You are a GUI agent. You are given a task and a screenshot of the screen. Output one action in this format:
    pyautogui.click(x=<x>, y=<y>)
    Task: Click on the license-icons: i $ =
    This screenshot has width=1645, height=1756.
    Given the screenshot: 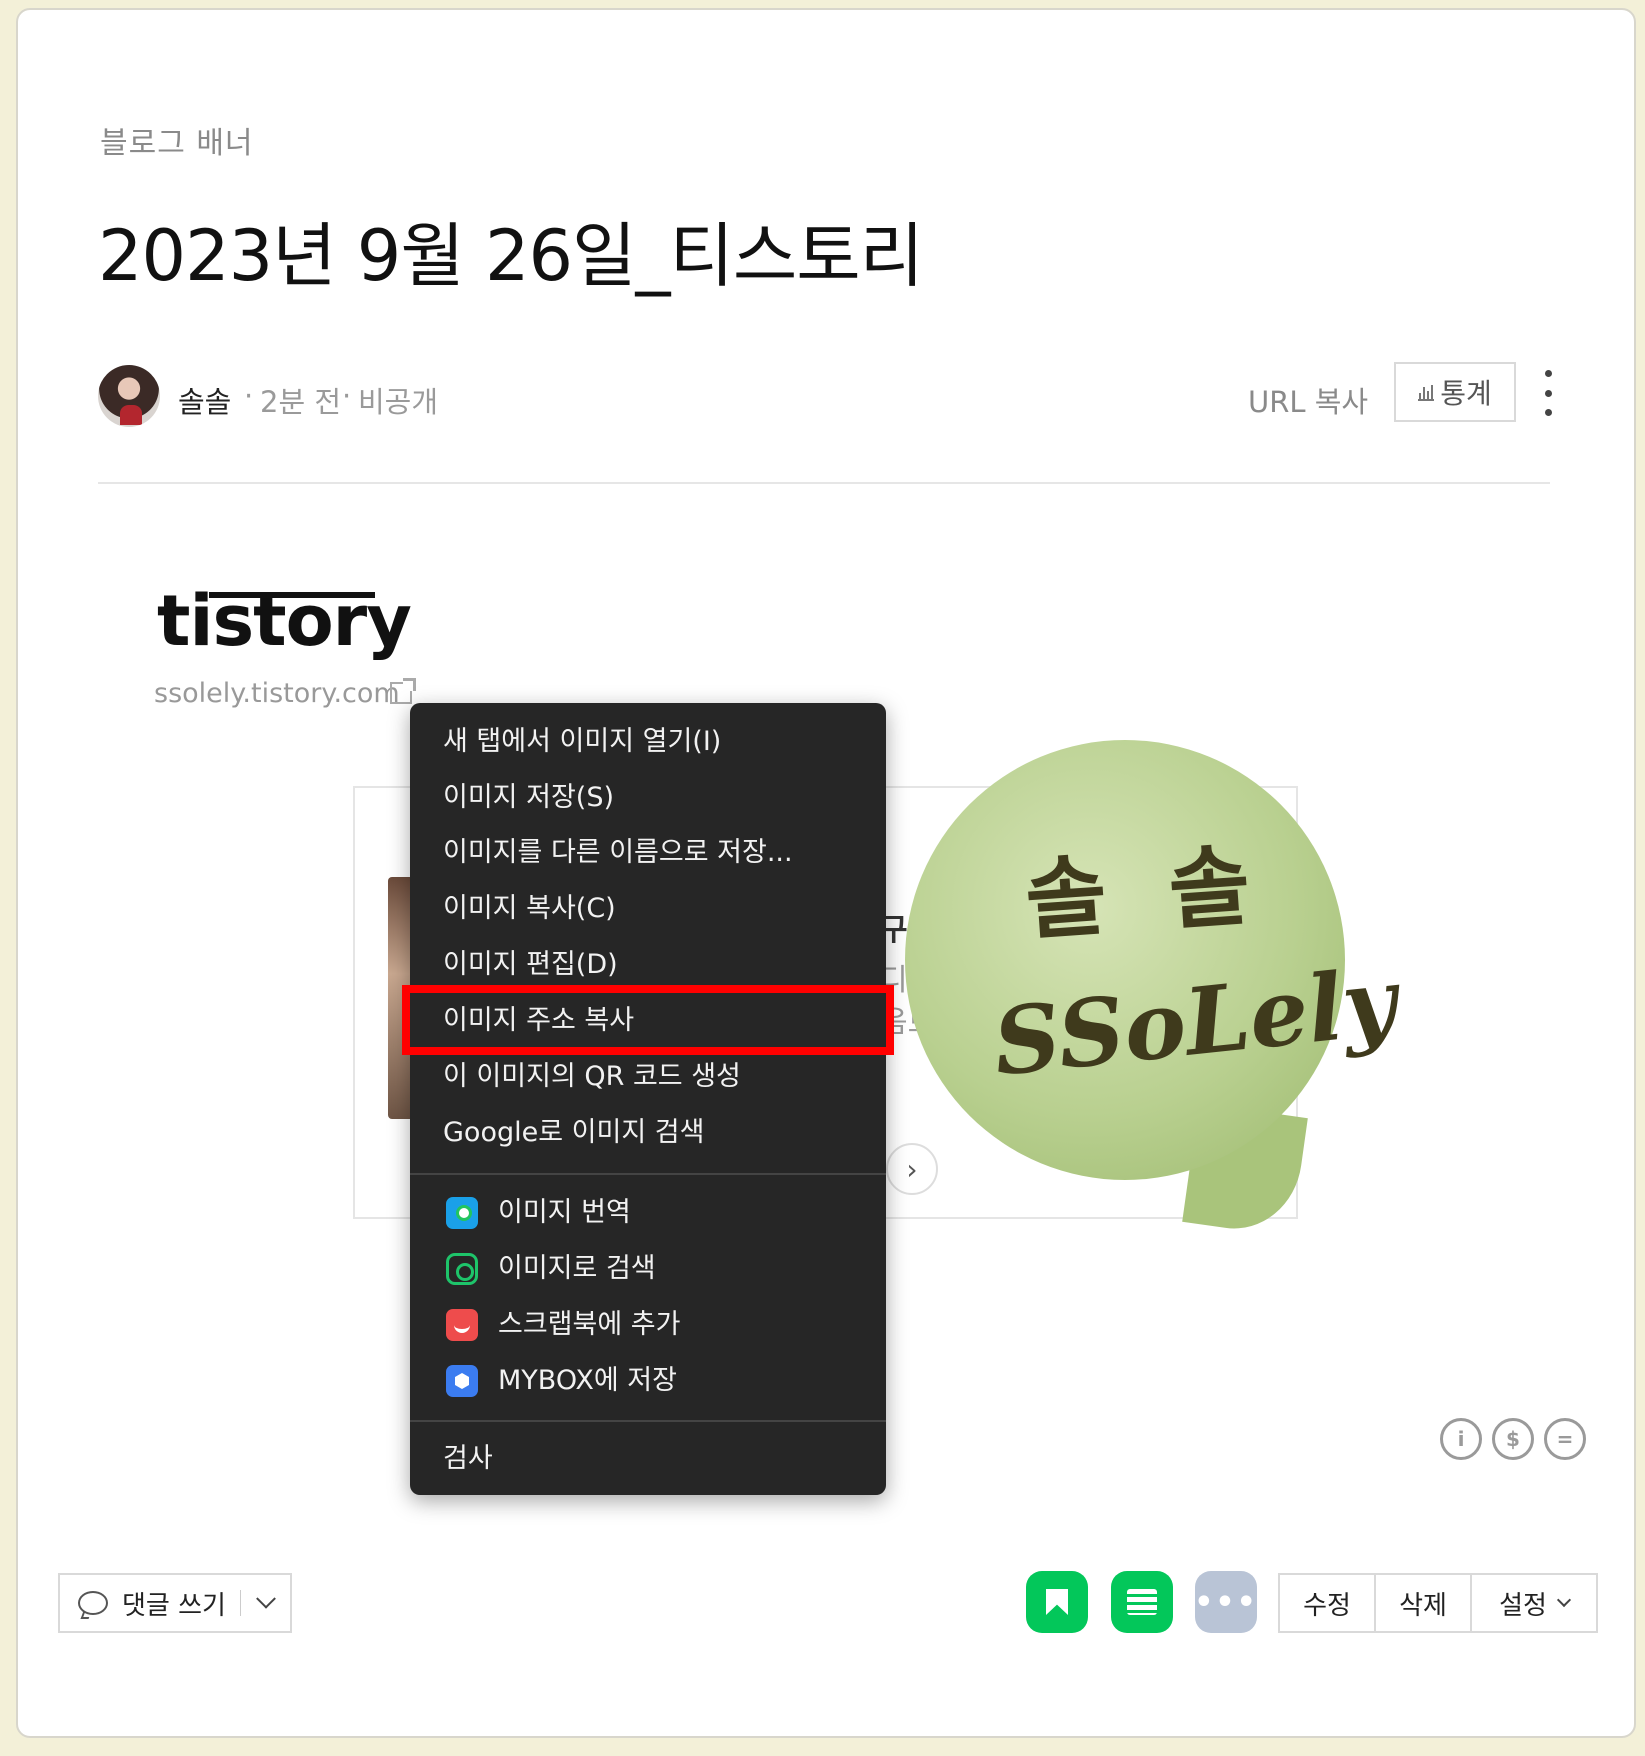 What is the action you would take?
    pyautogui.click(x=1513, y=1439)
    